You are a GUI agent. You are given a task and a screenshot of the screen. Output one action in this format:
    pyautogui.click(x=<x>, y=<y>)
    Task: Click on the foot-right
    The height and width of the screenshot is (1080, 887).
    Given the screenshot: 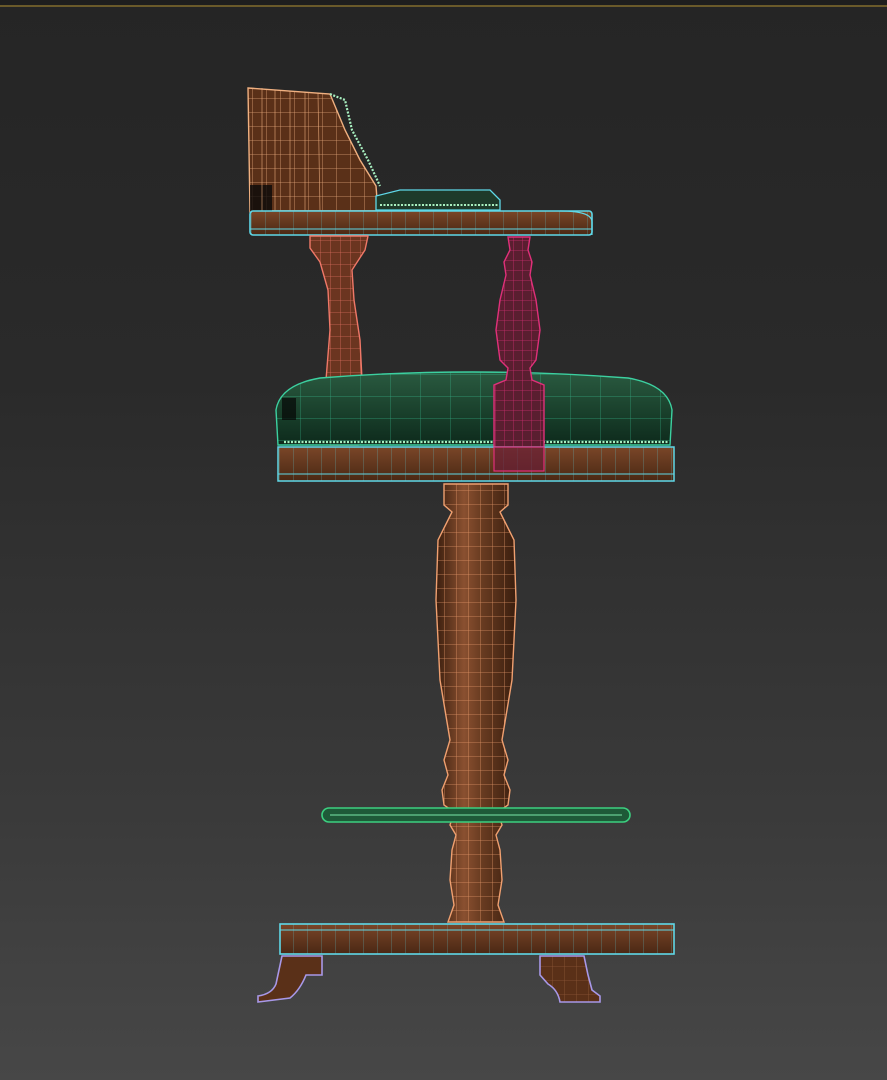 What is the action you would take?
    pyautogui.click(x=570, y=979)
    